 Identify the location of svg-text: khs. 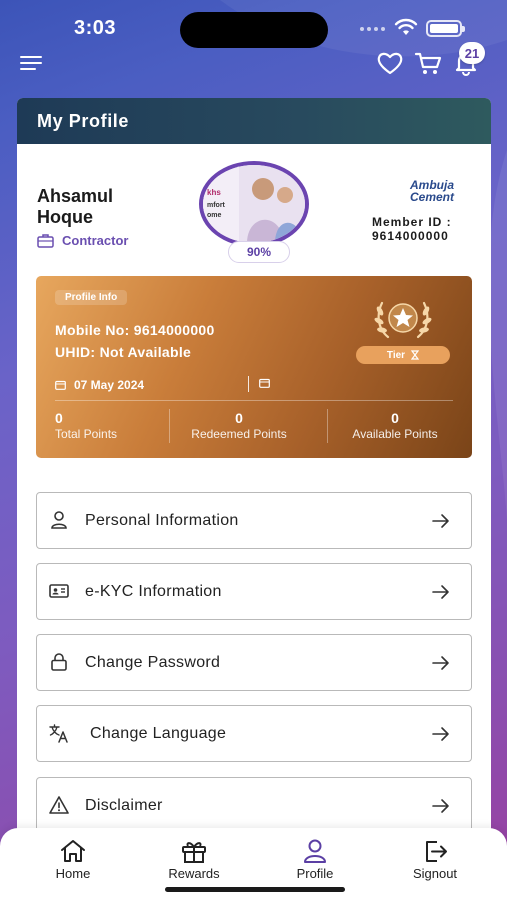
(214, 192).